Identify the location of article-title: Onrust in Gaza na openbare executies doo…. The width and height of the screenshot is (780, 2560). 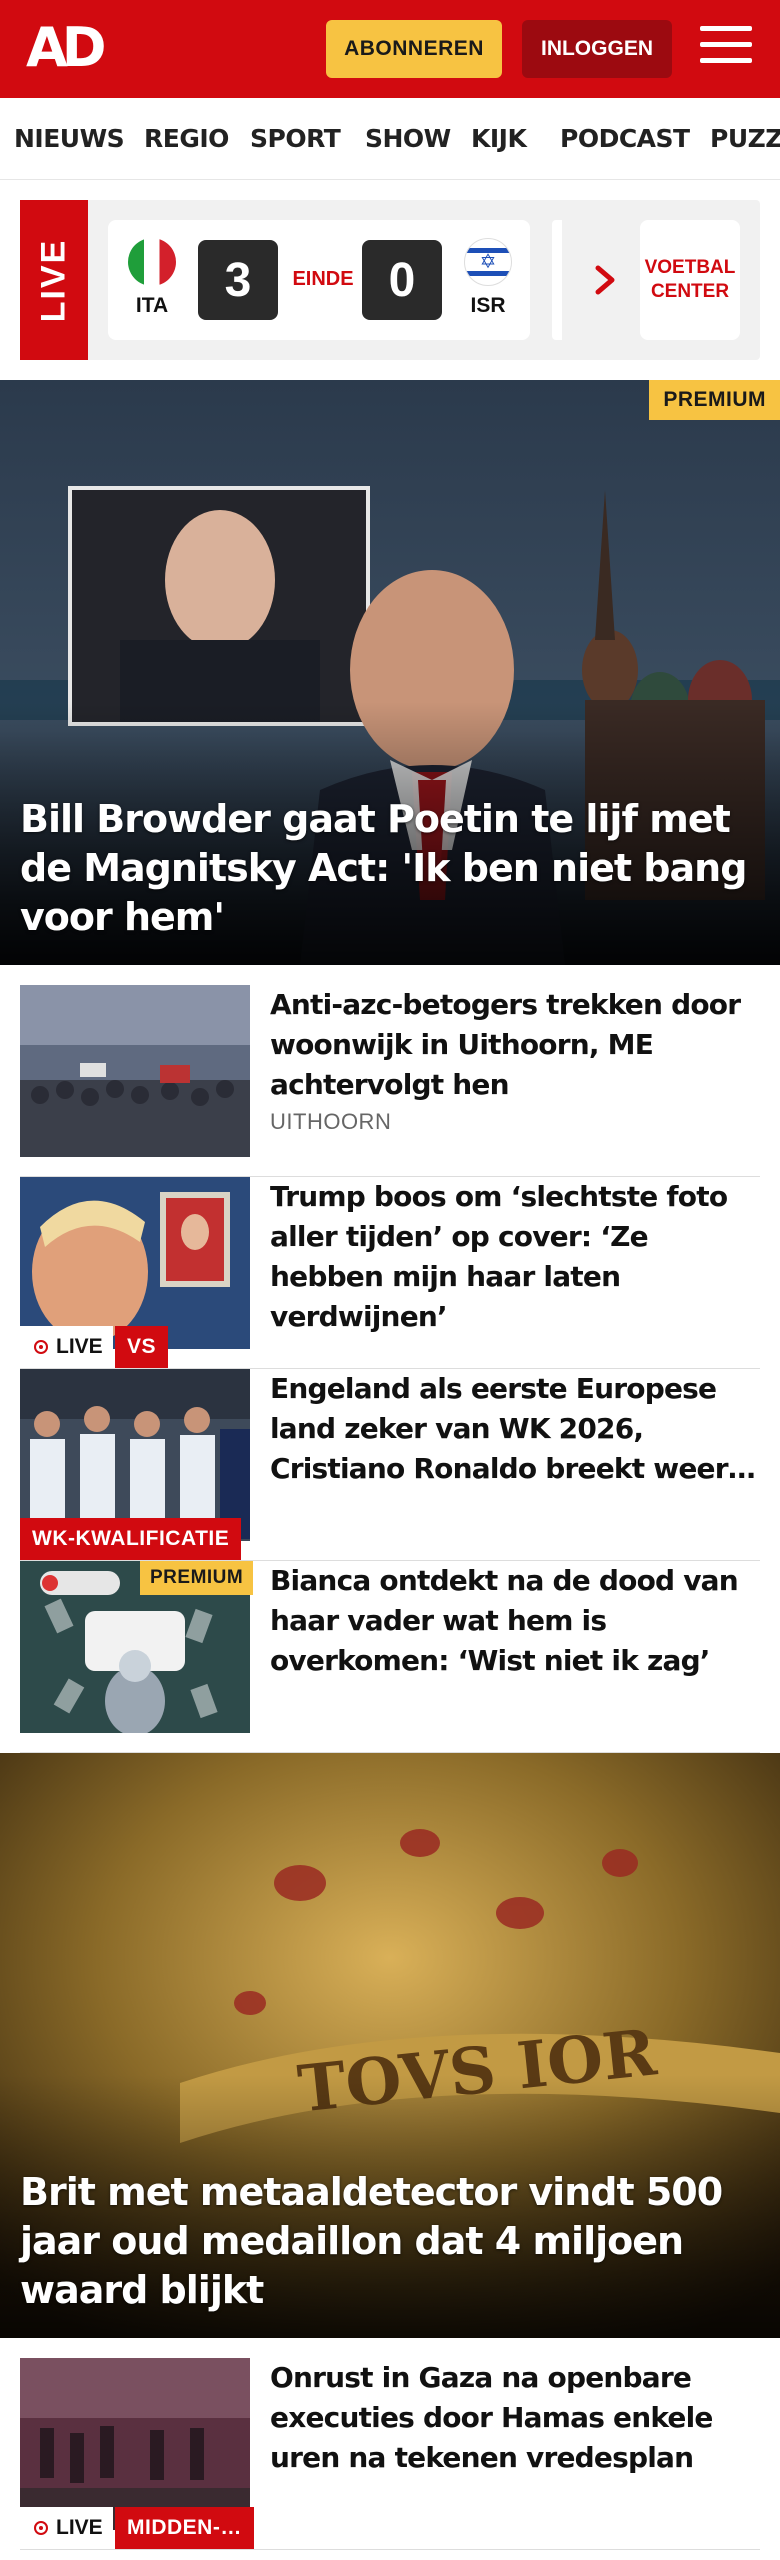
(515, 2418).